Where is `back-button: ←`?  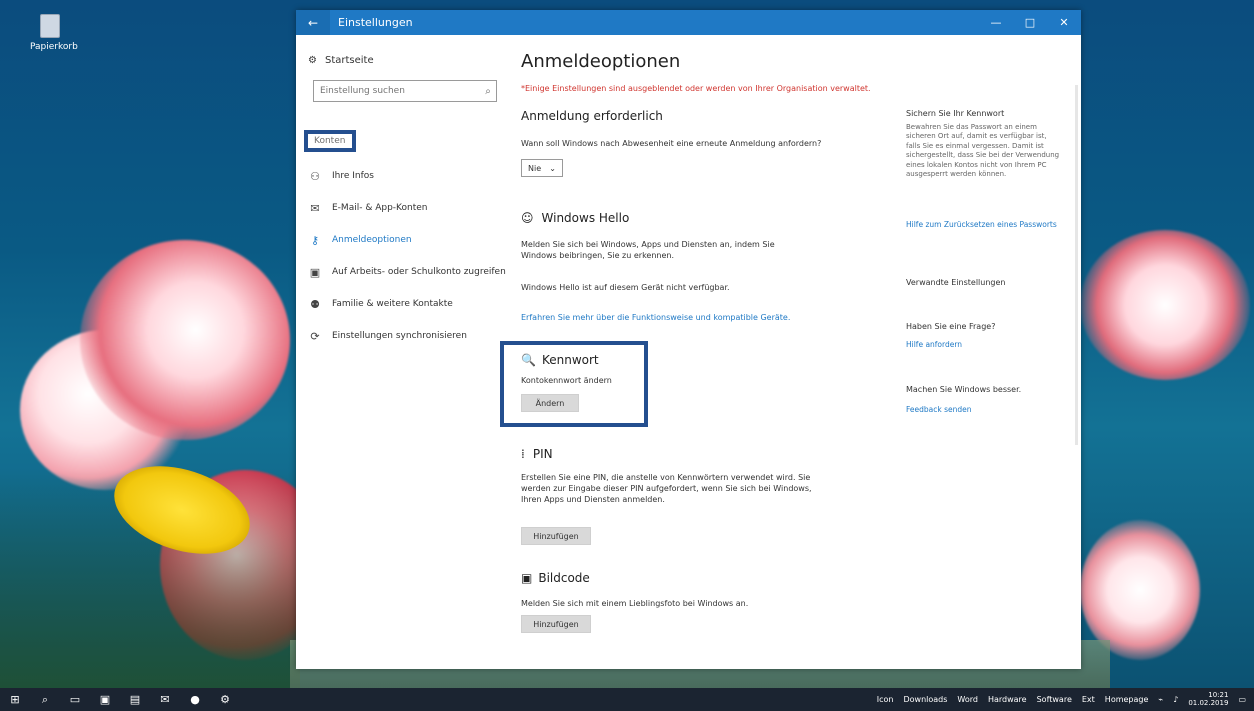 back-button: ← is located at coordinates (313, 22).